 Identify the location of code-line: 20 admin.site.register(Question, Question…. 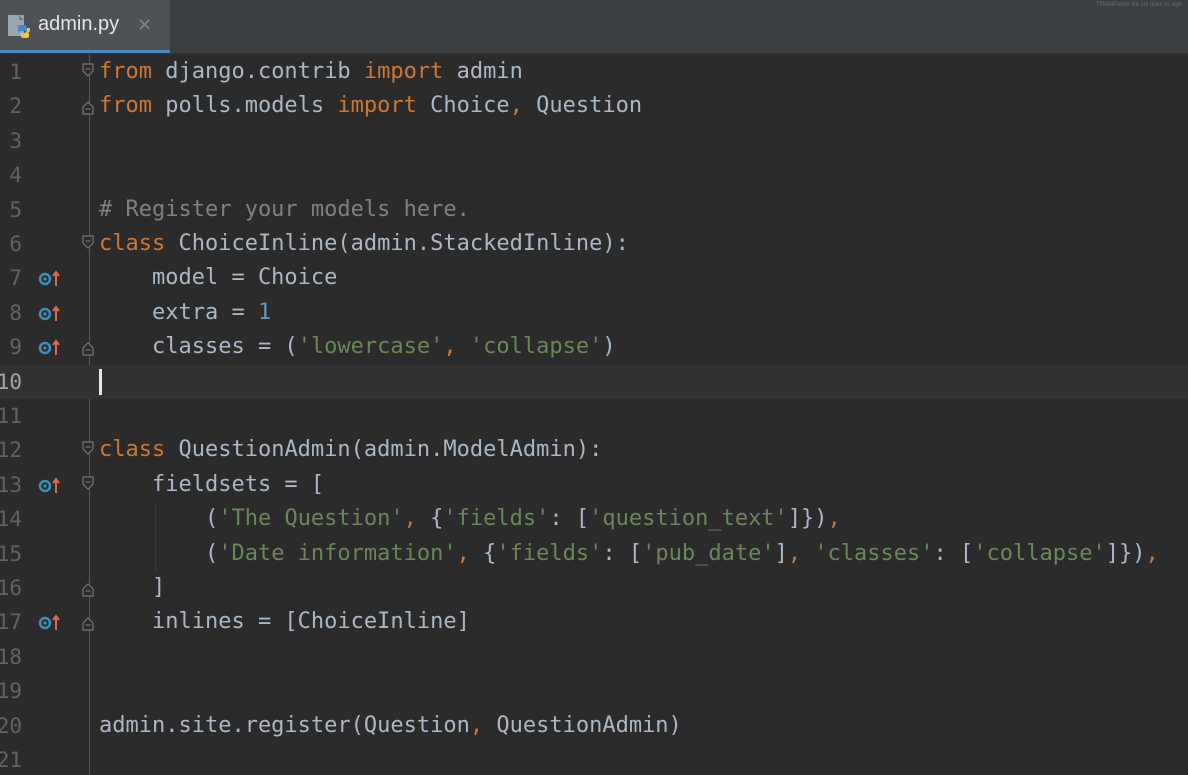
(594, 726).